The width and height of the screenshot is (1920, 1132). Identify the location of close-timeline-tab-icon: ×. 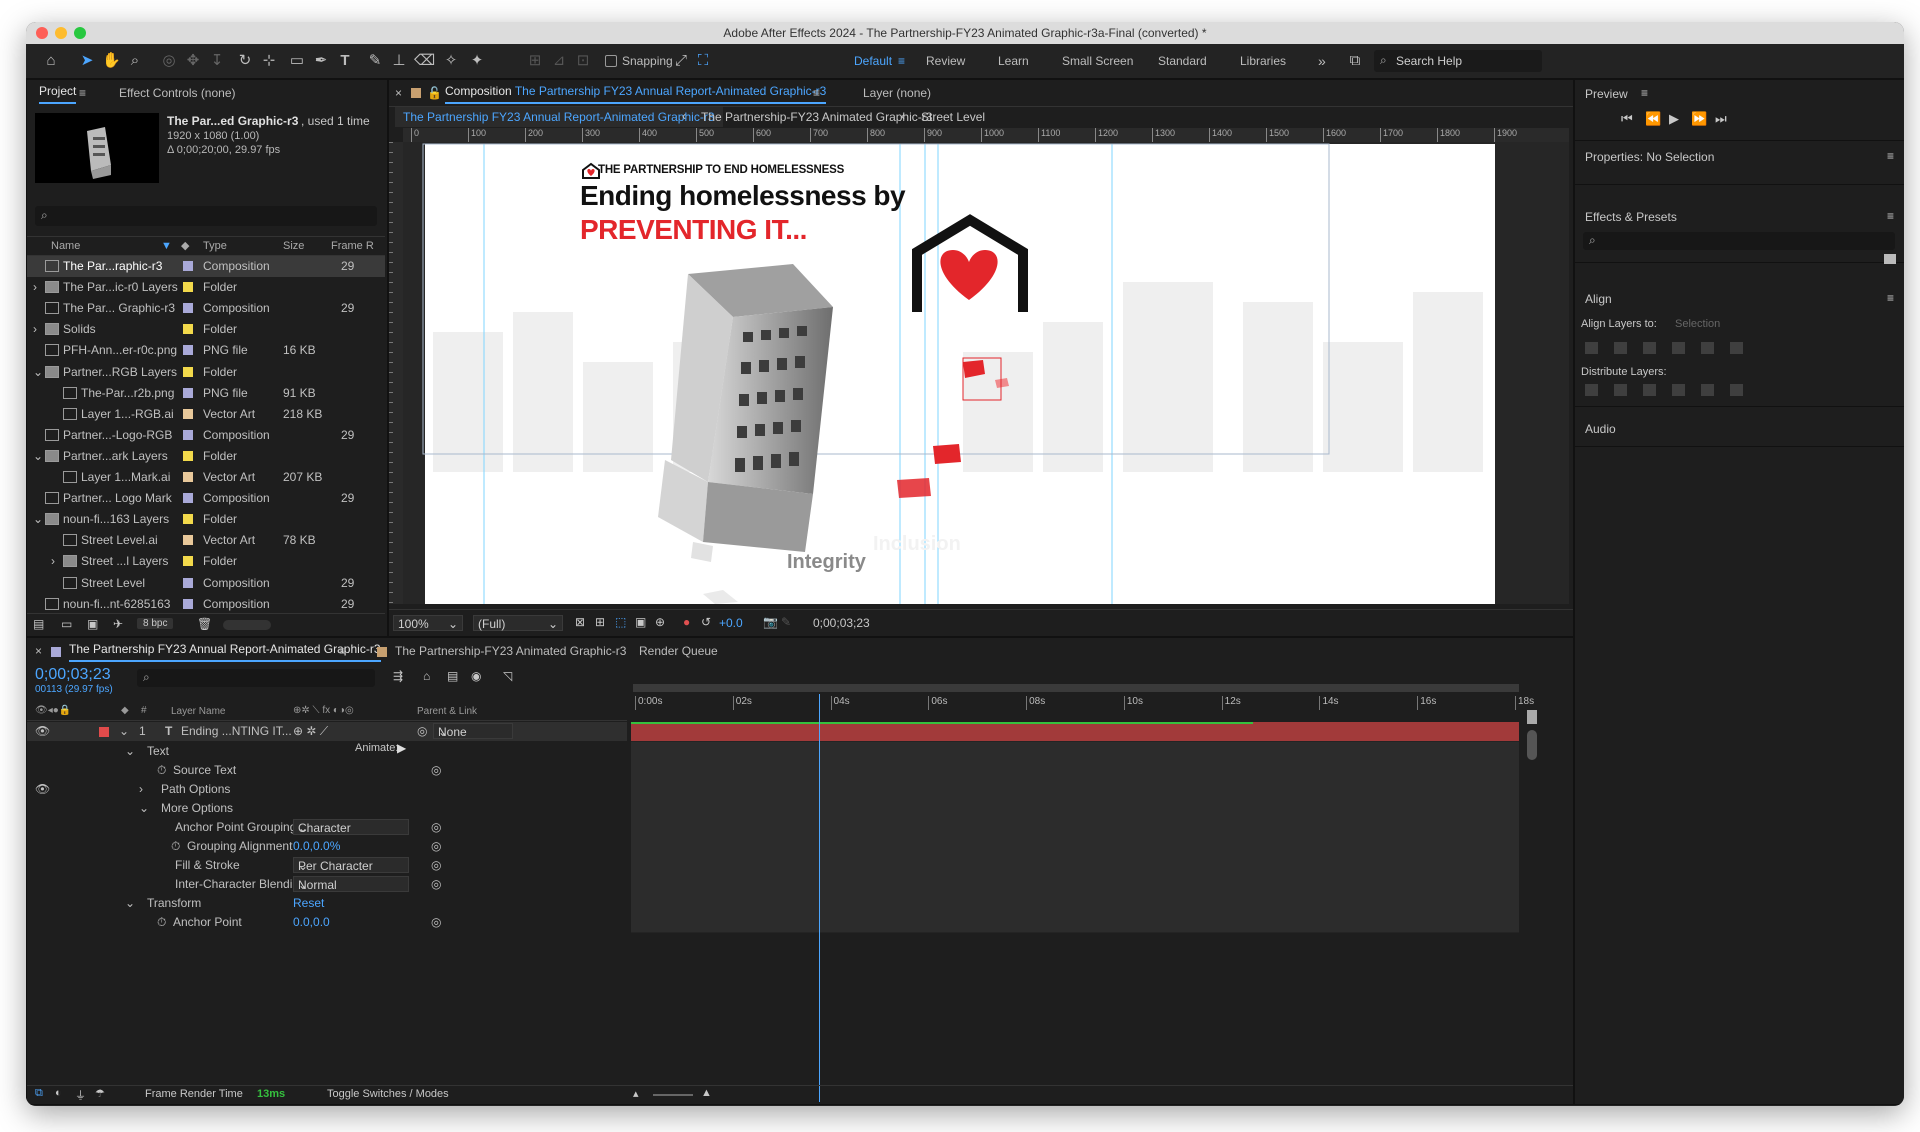
(38, 651).